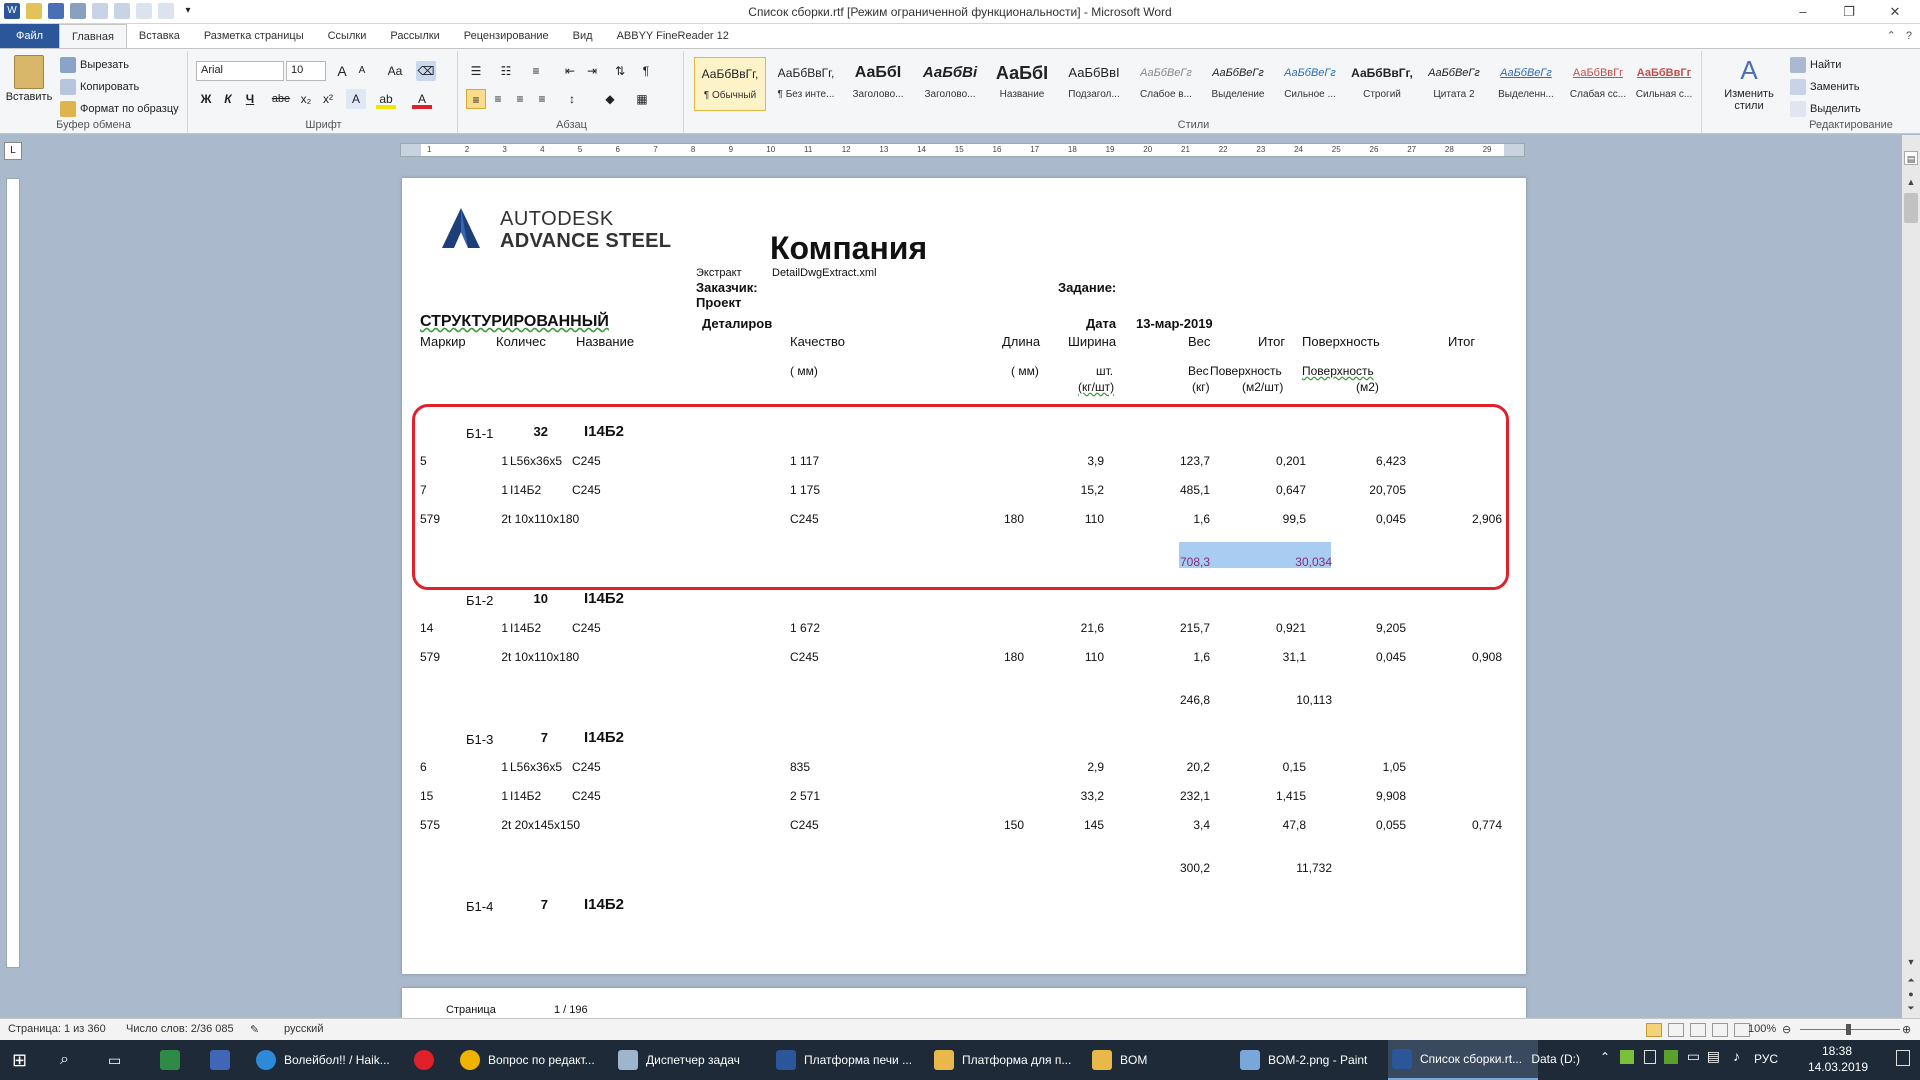 The height and width of the screenshot is (1080, 1920). Describe the element at coordinates (592, 71) in the screenshot. I see `increase-indent-icon: ⇥` at that location.